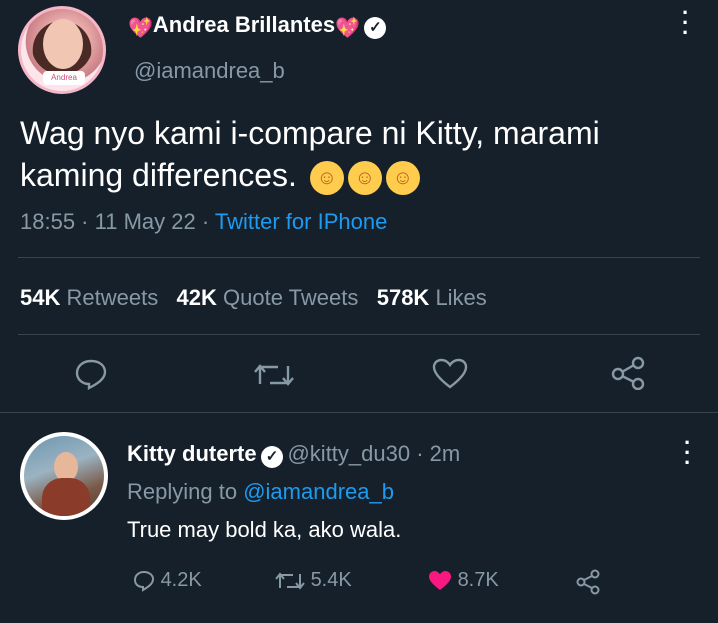 The width and height of the screenshot is (718, 623). Describe the element at coordinates (47, 221) in the screenshot. I see `tweet-time: 18:55` at that location.